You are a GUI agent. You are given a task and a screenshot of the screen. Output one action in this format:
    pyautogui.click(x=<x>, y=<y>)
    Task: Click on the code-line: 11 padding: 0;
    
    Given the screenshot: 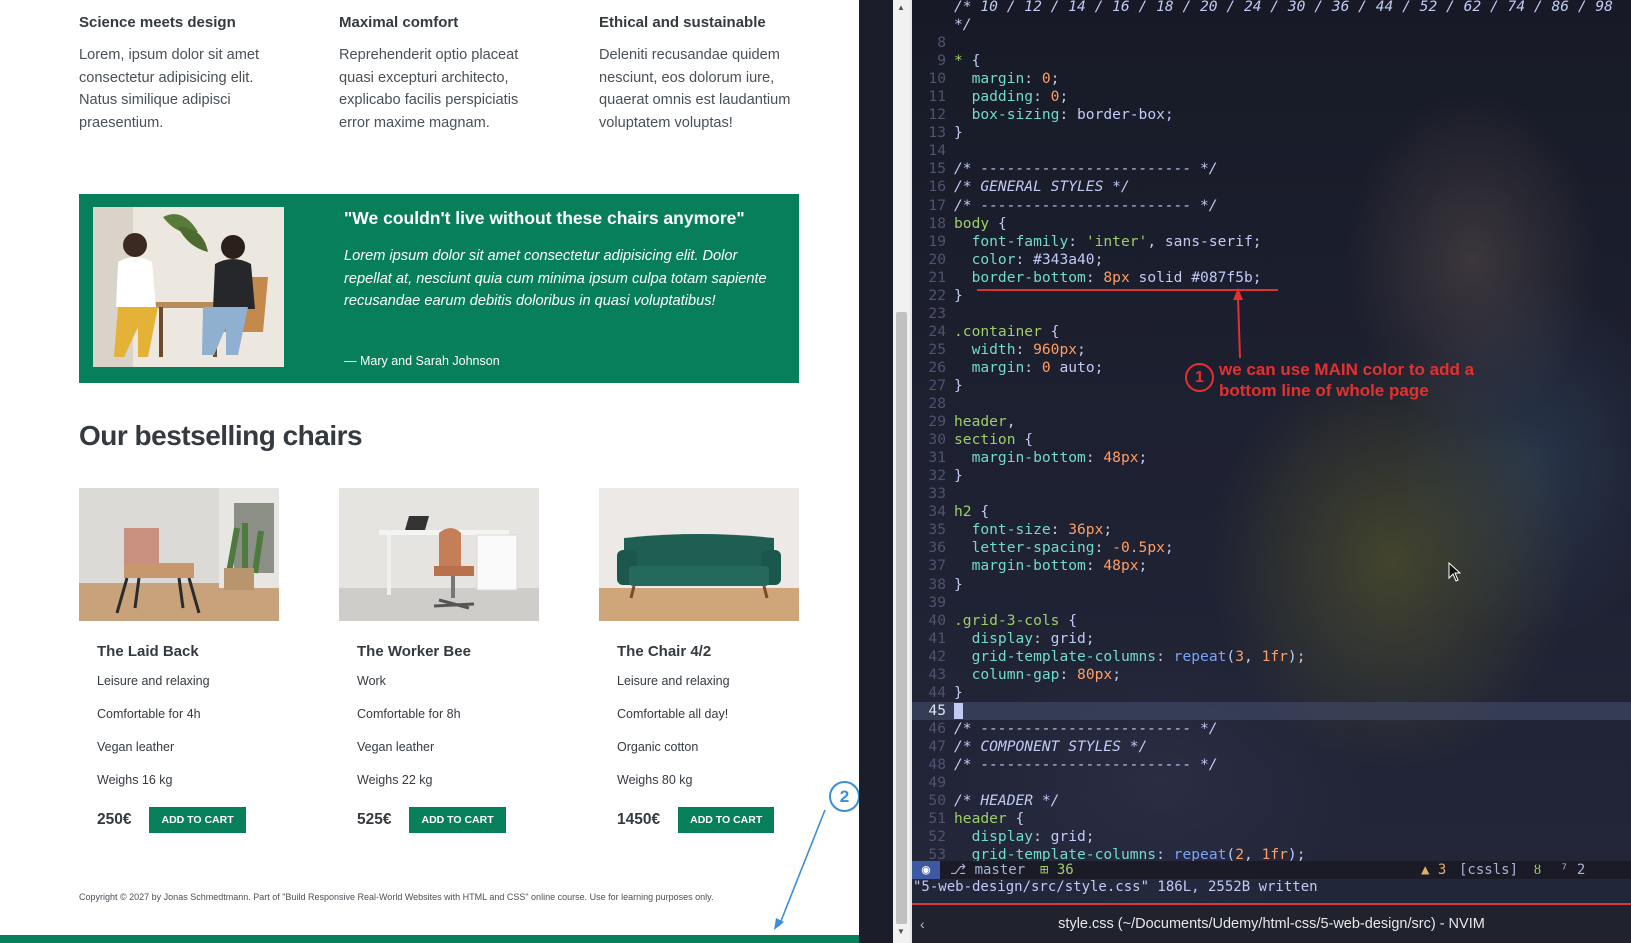 What is the action you would take?
    pyautogui.click(x=998, y=97)
    